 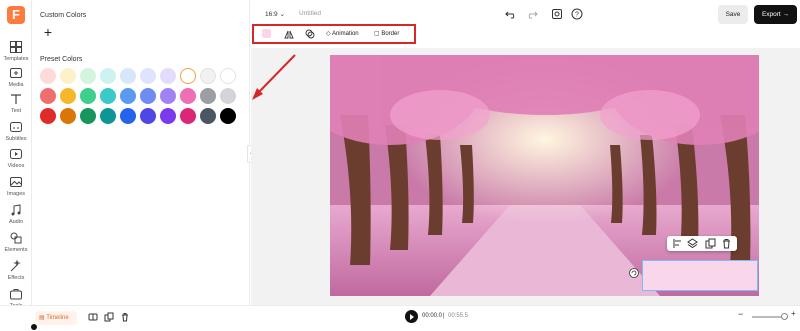 I want to click on rail-item-videos: Videos, so click(x=16, y=158).